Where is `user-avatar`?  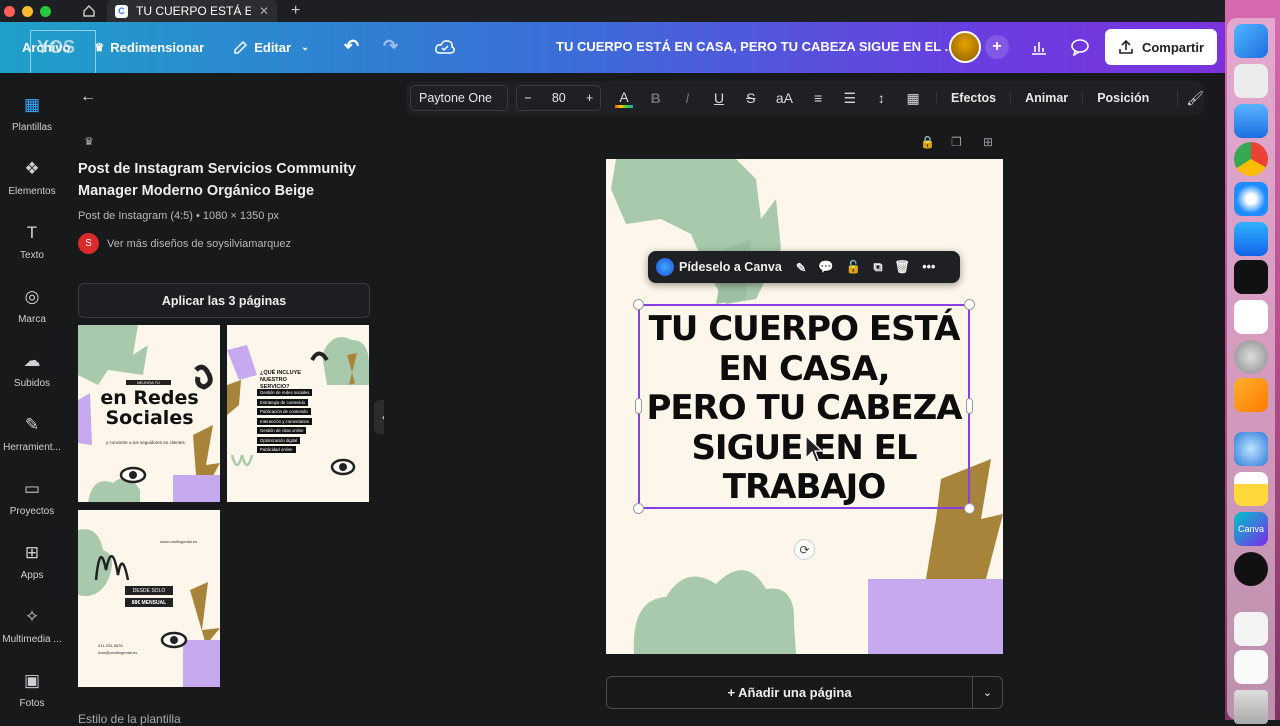 user-avatar is located at coordinates (965, 47).